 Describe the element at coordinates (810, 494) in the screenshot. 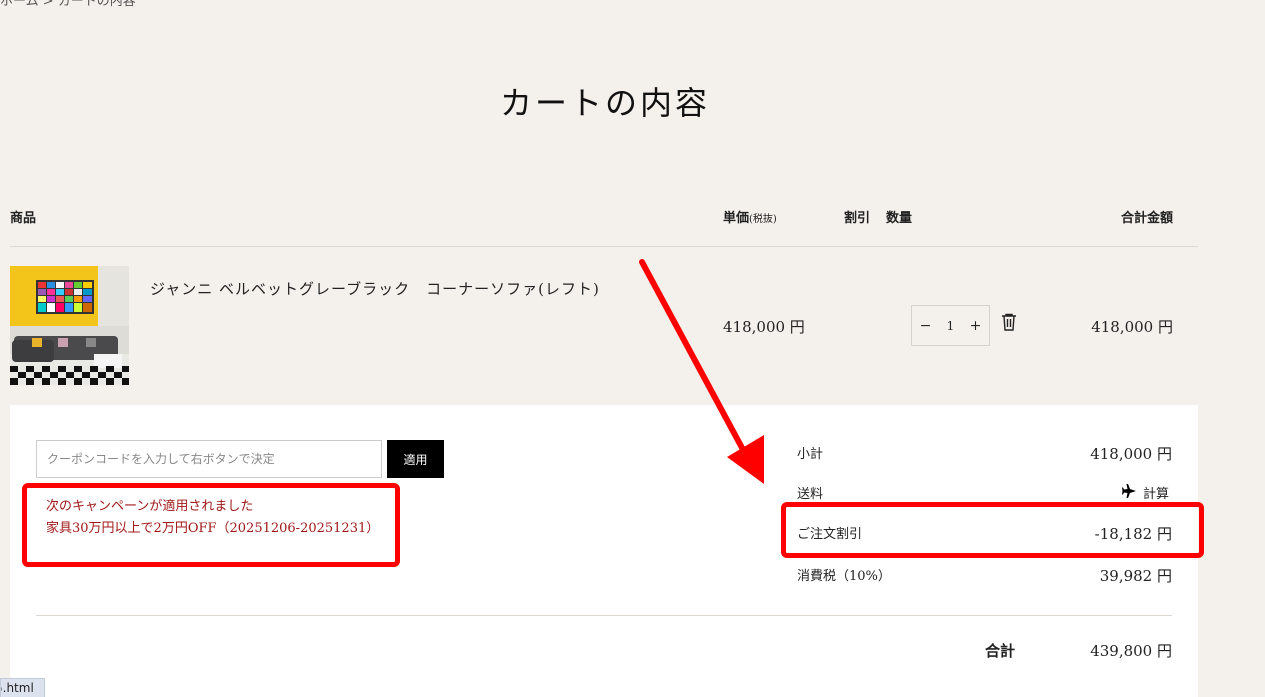

I see `shipping-label: 送料` at that location.